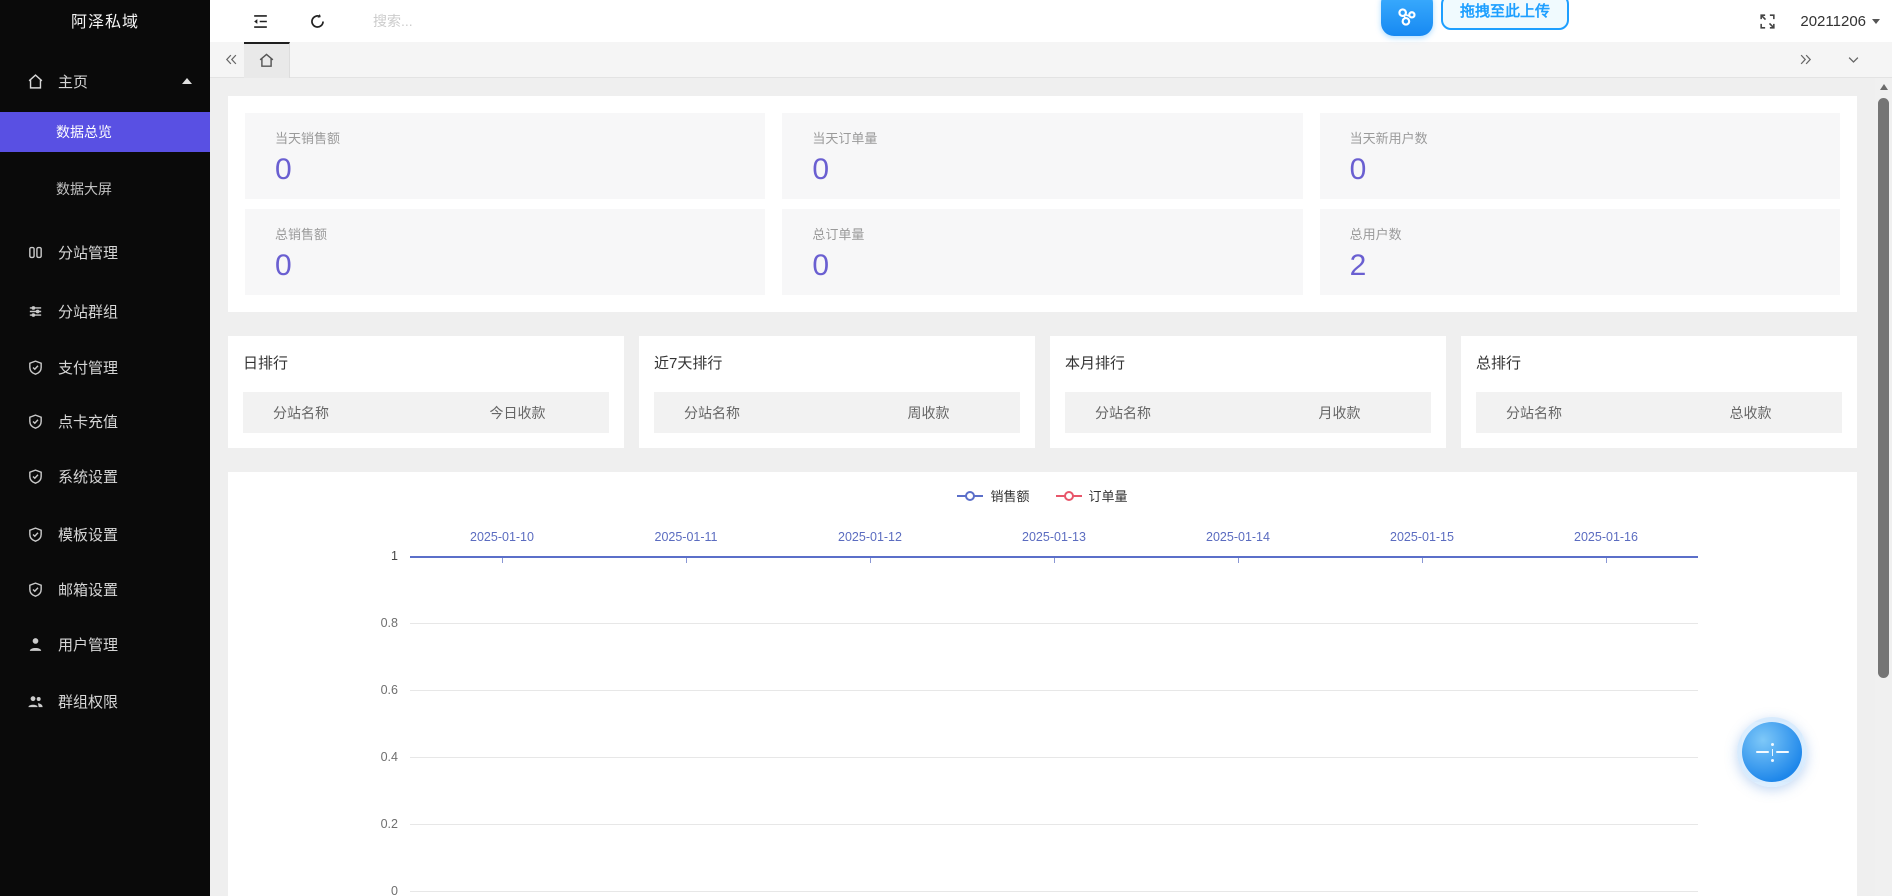  Describe the element at coordinates (1750, 412) in the screenshot. I see `column-header: 总收款` at that location.